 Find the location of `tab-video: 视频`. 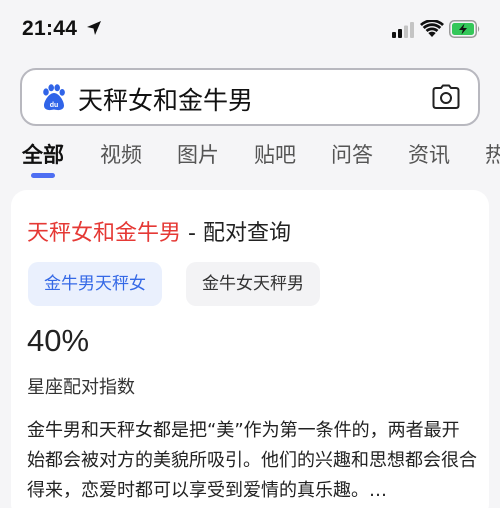

tab-video: 视频 is located at coordinates (121, 154).